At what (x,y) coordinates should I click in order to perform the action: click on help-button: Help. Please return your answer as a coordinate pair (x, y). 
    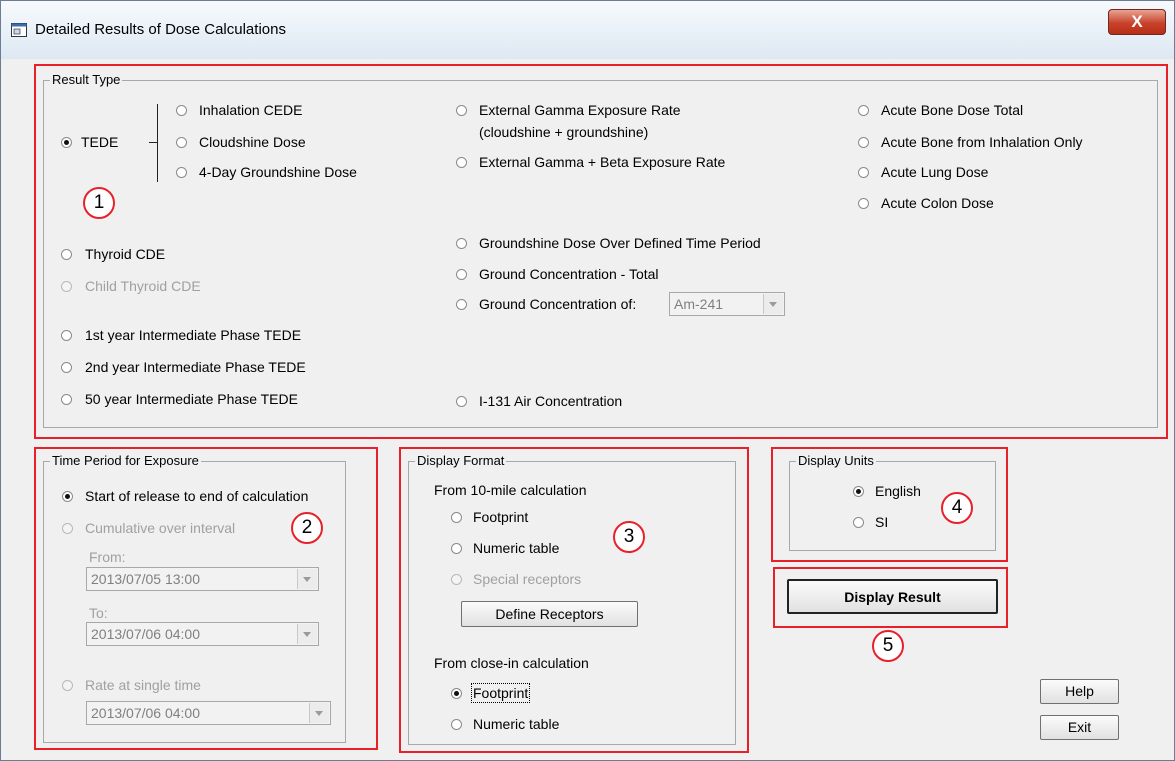
    Looking at the image, I should click on (1079, 691).